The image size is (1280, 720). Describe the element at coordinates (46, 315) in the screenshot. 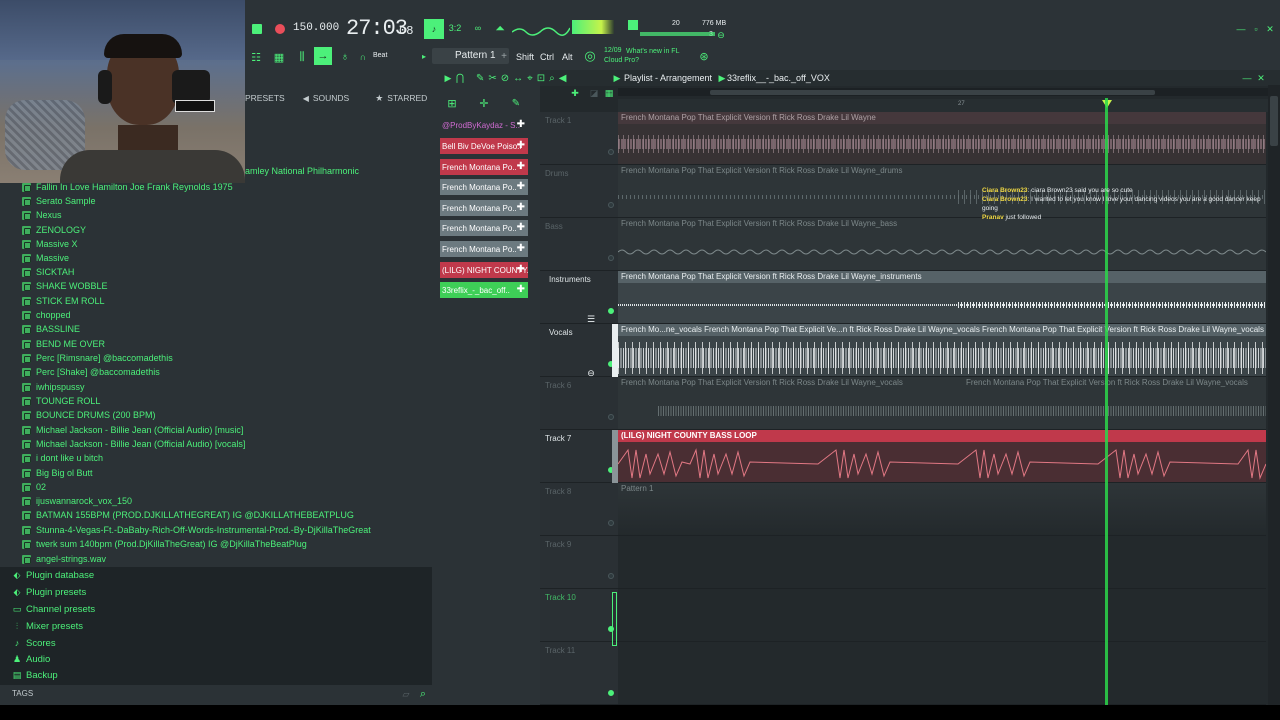

I see `browser-item: chopped` at that location.